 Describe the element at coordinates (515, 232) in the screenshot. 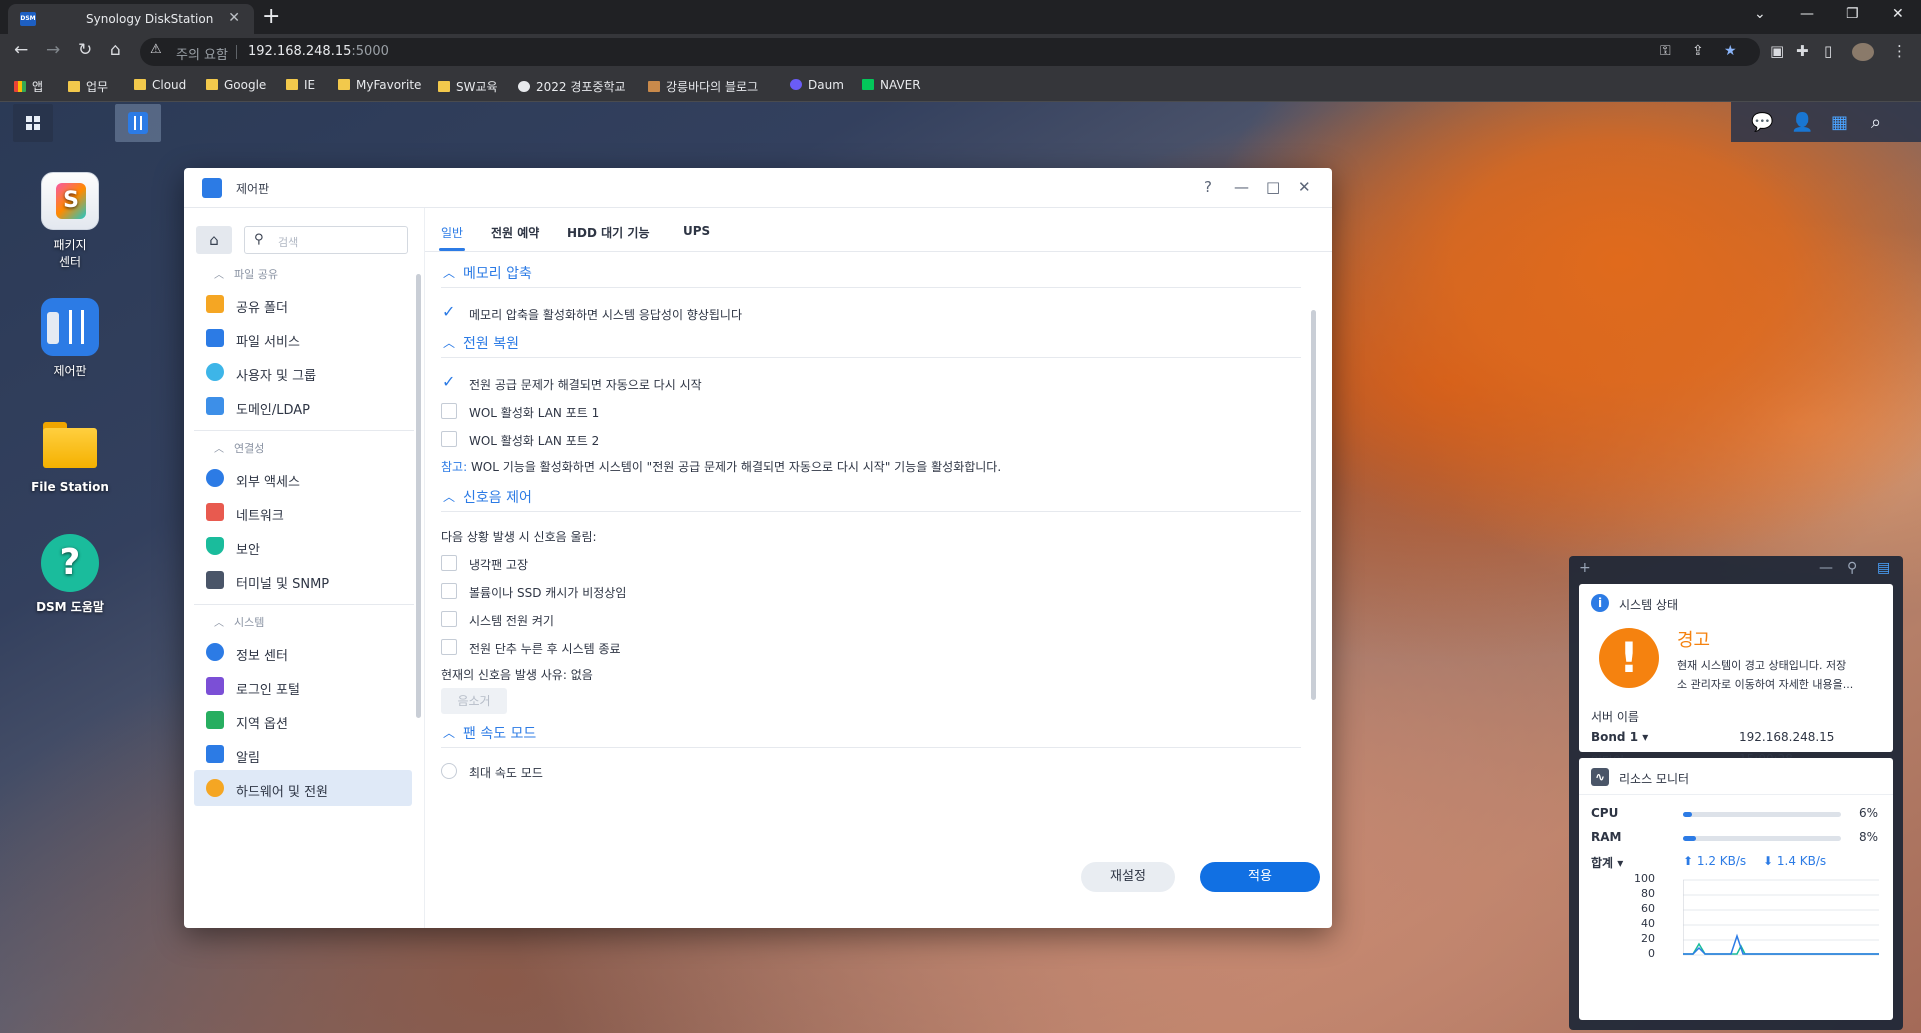

I see `tab-power-schedule: 전원 예약` at that location.